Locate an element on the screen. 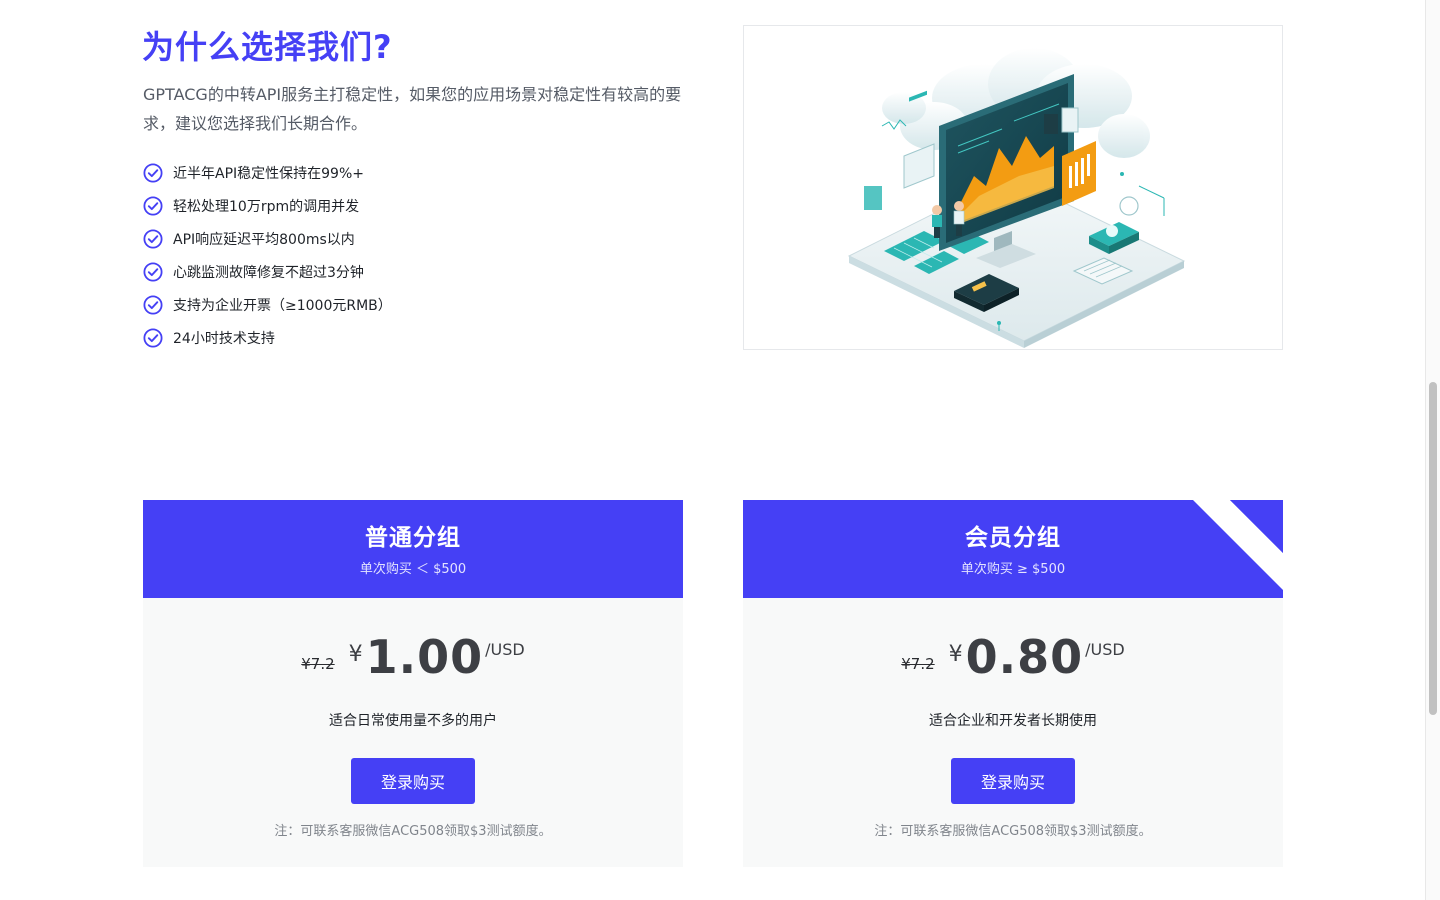 This screenshot has height=900, width=1440. feature-text: 支持为企业开票（≥1000元RMB） is located at coordinates (282, 305).